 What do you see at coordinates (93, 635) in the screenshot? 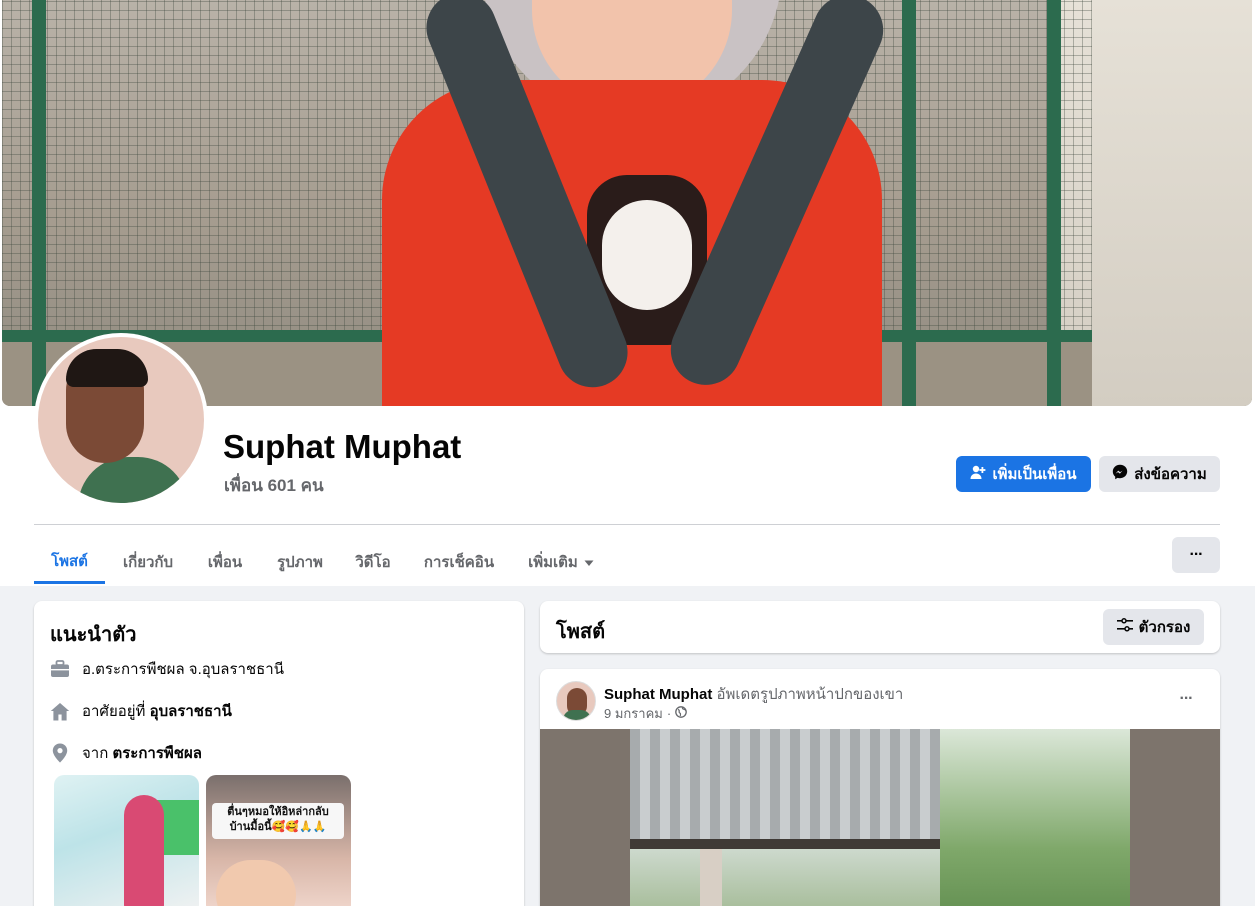
I see `intro-title: แนะนำตัว` at bounding box center [93, 635].